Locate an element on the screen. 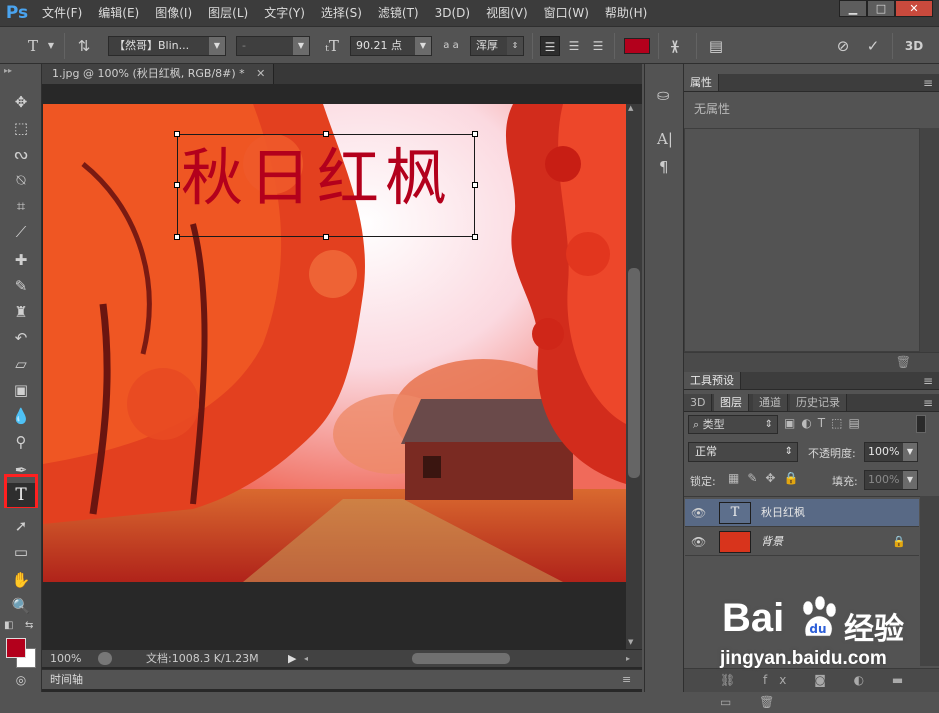 The width and height of the screenshot is (939, 713). lasso-tool-icon: ᔓ is located at coordinates (21, 154).